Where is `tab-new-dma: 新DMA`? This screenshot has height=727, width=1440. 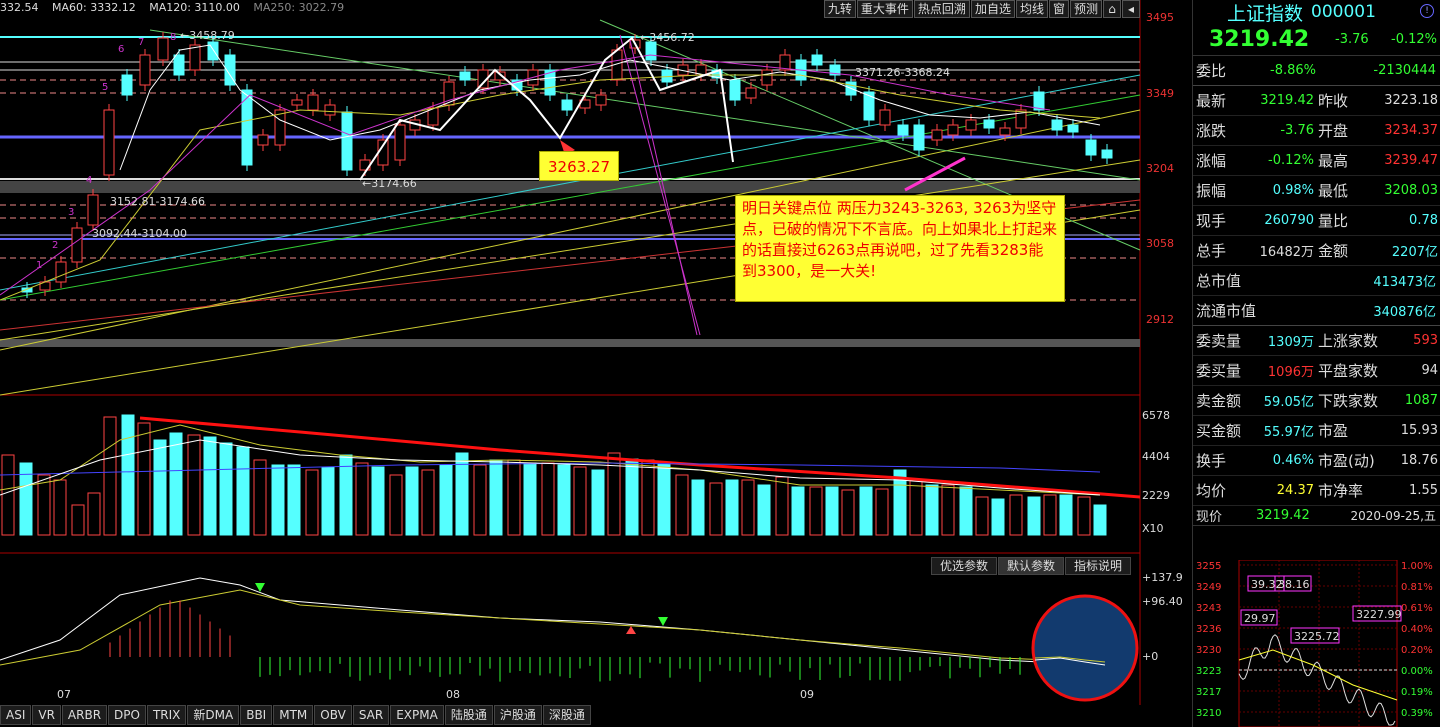 tab-new-dma: 新DMA is located at coordinates (213, 715).